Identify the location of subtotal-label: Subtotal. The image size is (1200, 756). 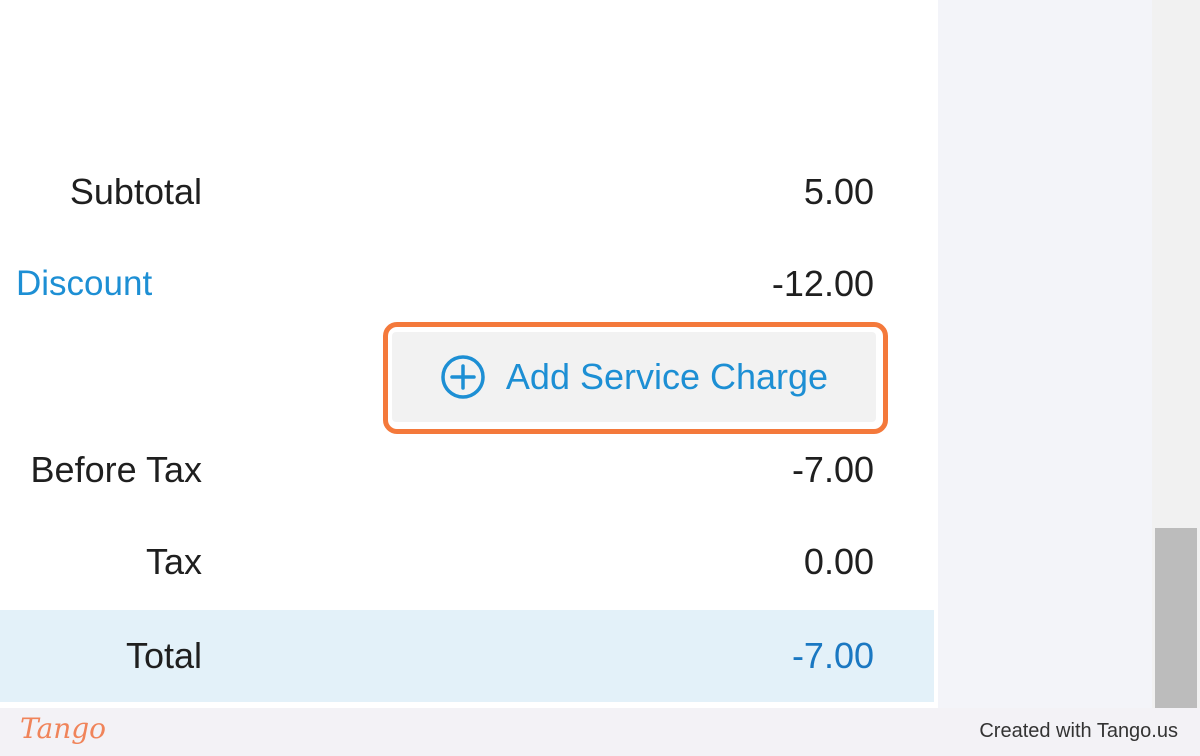
(135, 191).